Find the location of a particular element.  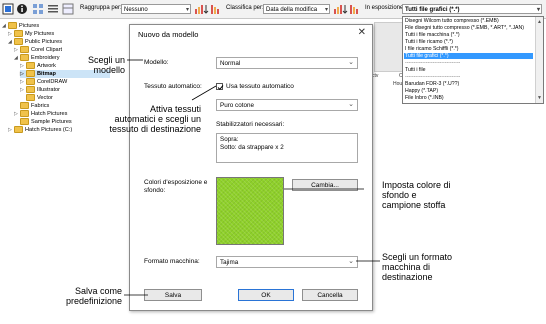

model-select: Normal ⌄ is located at coordinates (287, 63).